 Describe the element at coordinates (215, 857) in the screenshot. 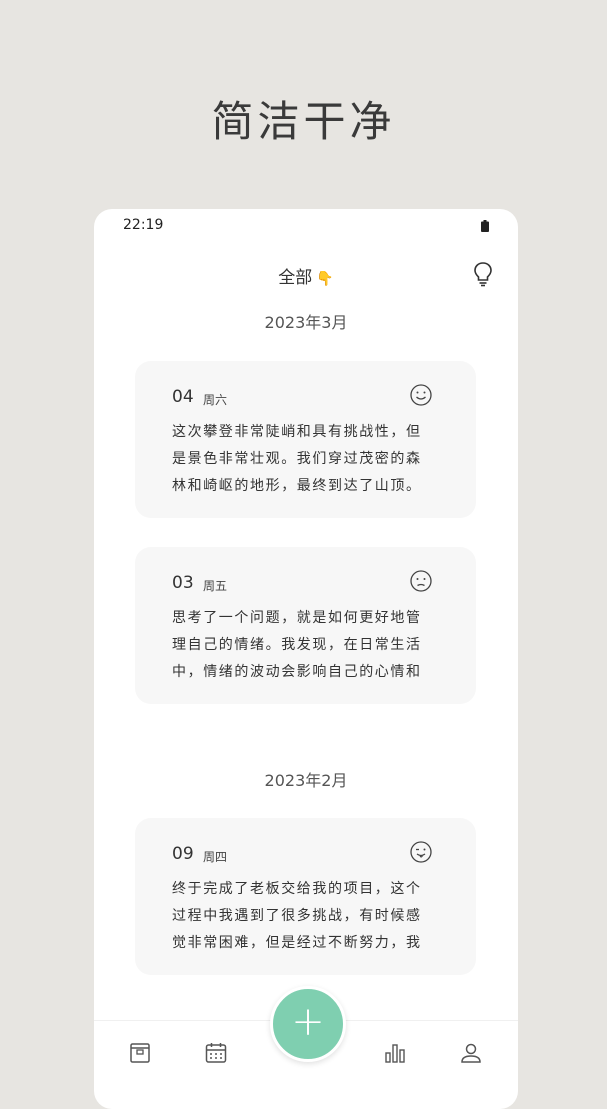

I see `entry-weekday: 周四` at that location.